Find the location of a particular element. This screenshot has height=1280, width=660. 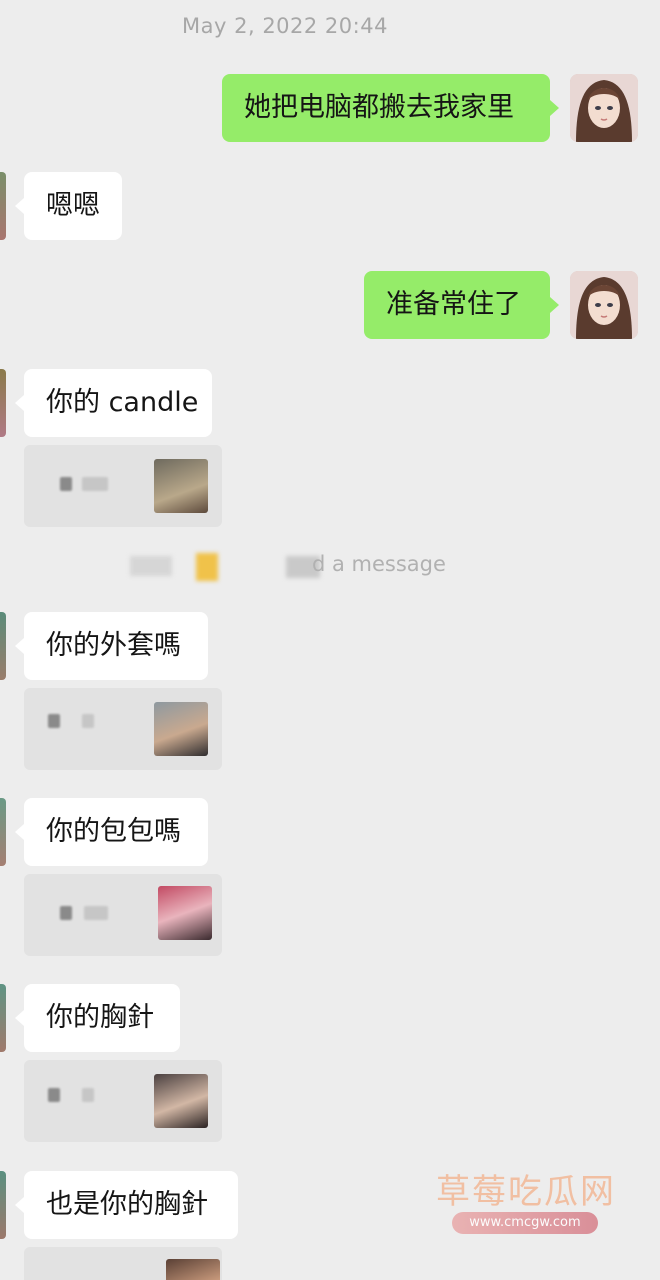

message-bubble-other: 你的外套嗎 is located at coordinates (116, 646).